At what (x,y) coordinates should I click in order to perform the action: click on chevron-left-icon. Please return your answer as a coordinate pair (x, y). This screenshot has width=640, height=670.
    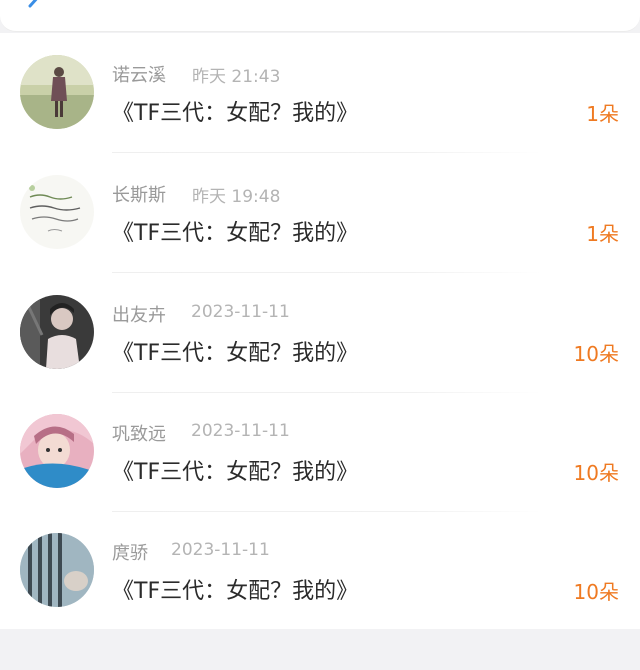
    Looking at the image, I should click on (35, 10).